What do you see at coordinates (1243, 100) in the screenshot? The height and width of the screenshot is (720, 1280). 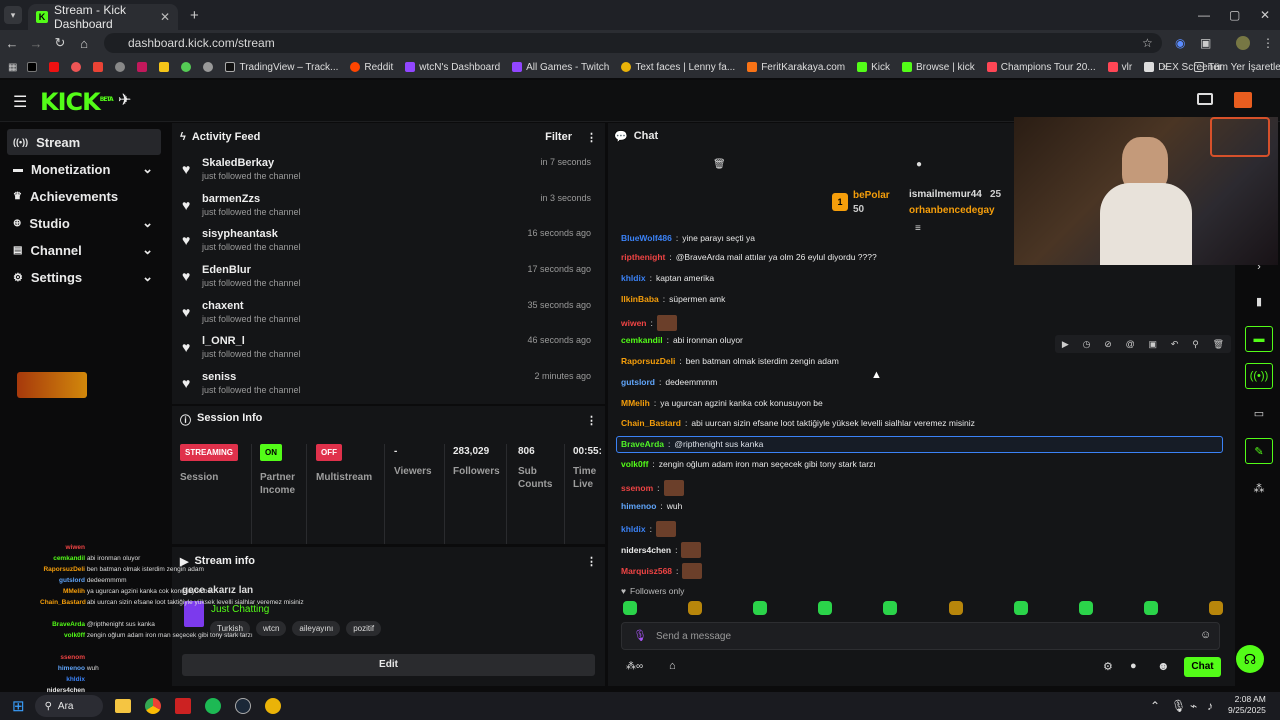 I see `user-avatar` at bounding box center [1243, 100].